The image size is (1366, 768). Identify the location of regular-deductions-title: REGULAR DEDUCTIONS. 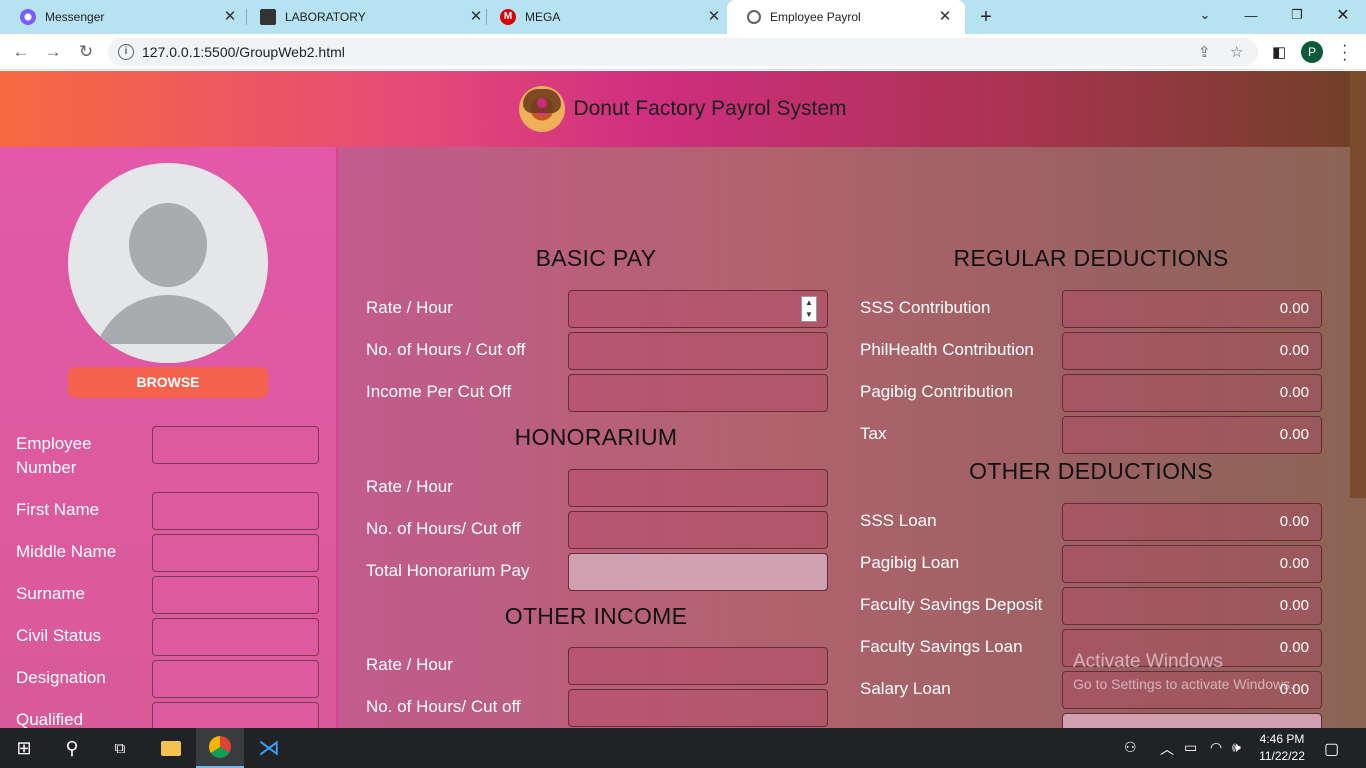
(1091, 258).